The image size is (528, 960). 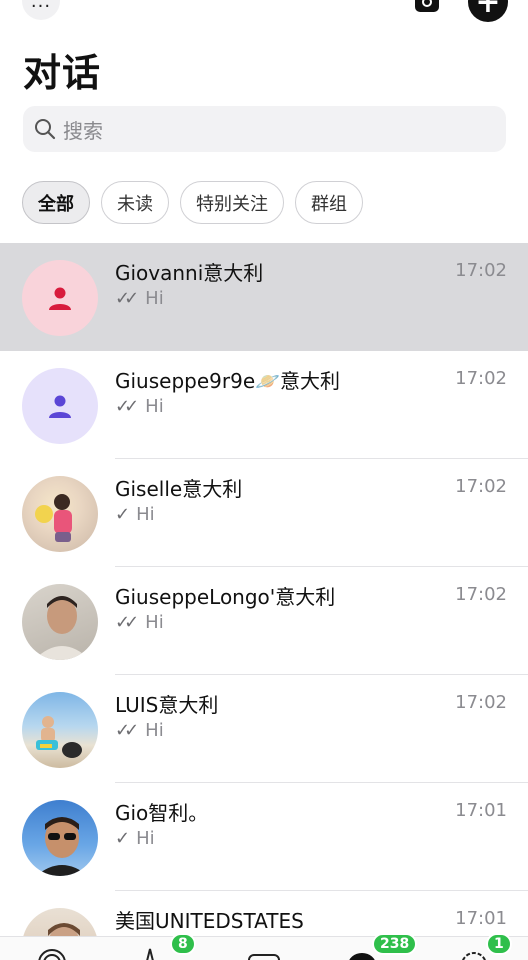 What do you see at coordinates (228, 381) in the screenshot?
I see `chat-name: Giuseppe9r9e🪐意大利` at bounding box center [228, 381].